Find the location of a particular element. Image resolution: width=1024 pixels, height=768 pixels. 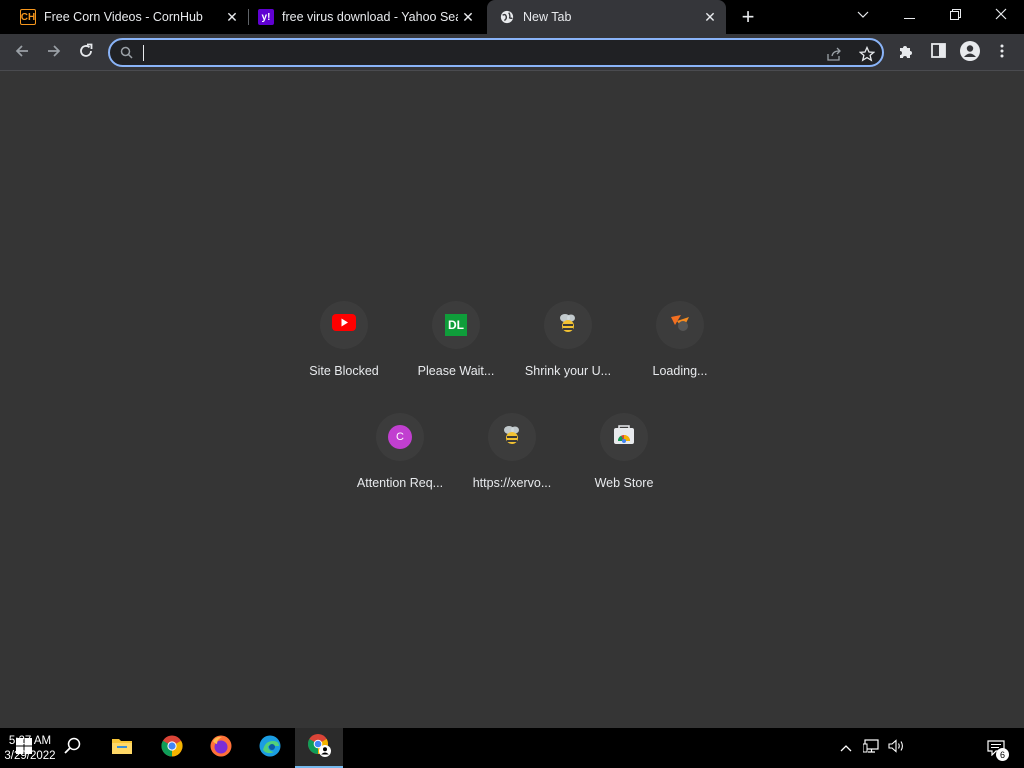

minimize-button is located at coordinates (909, 15).